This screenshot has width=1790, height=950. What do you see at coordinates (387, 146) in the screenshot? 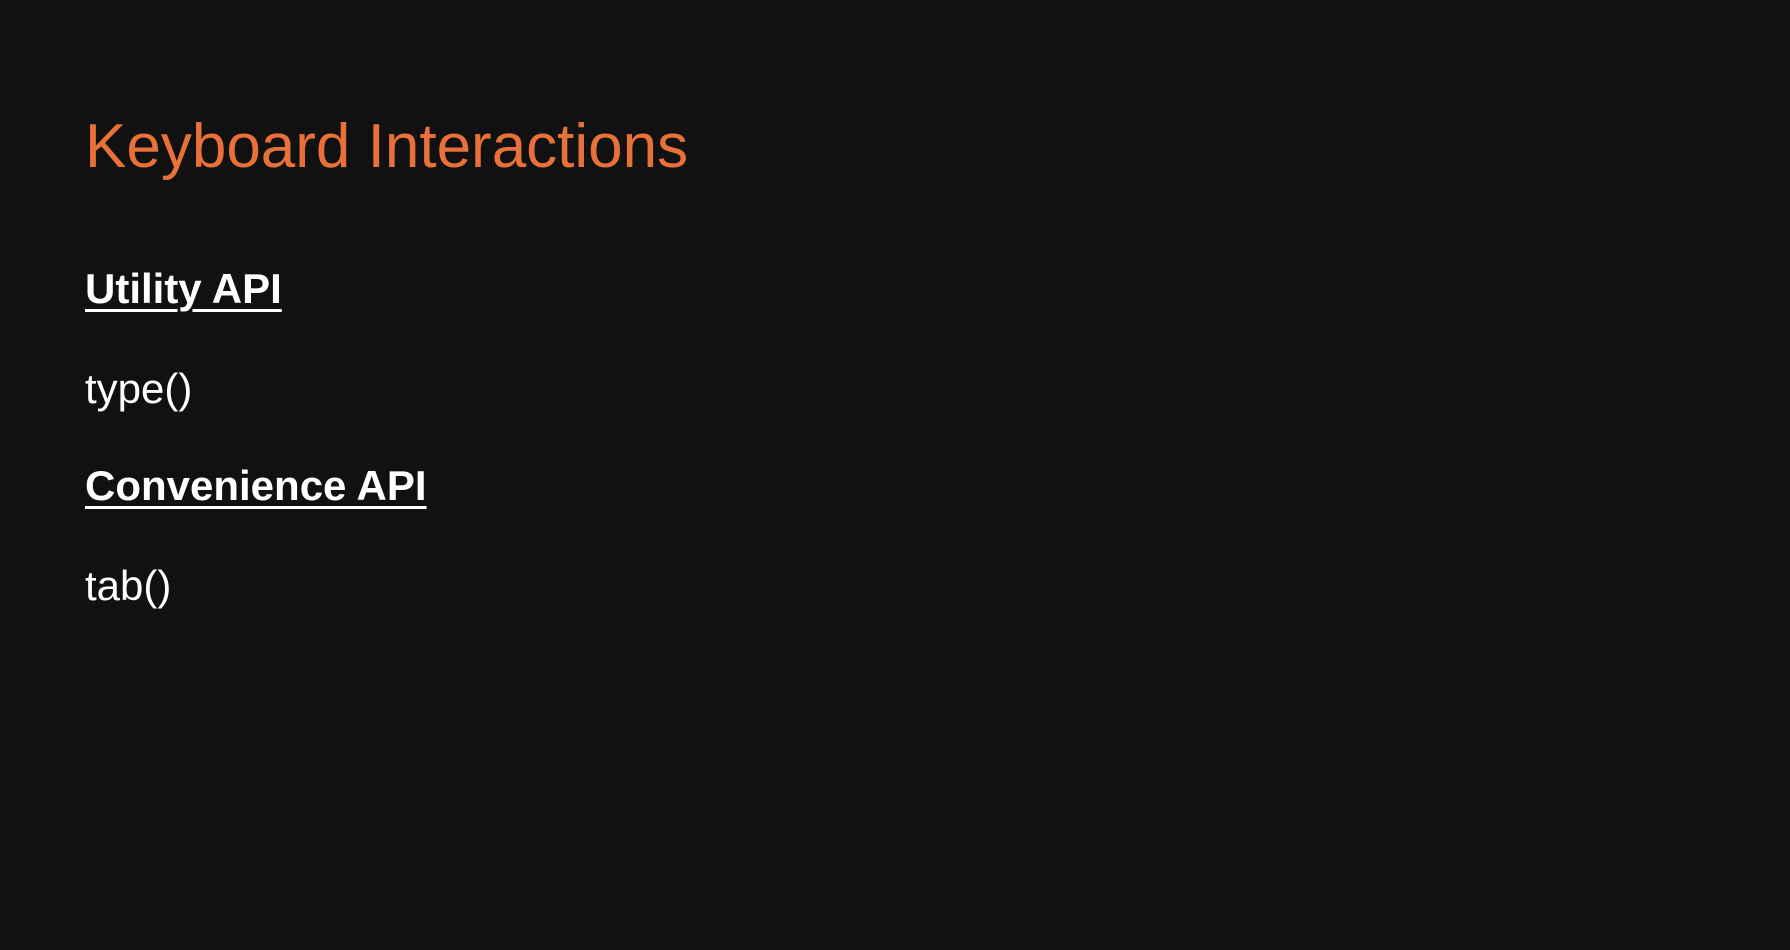
I see `slide-title: Keyboard Interactions` at bounding box center [387, 146].